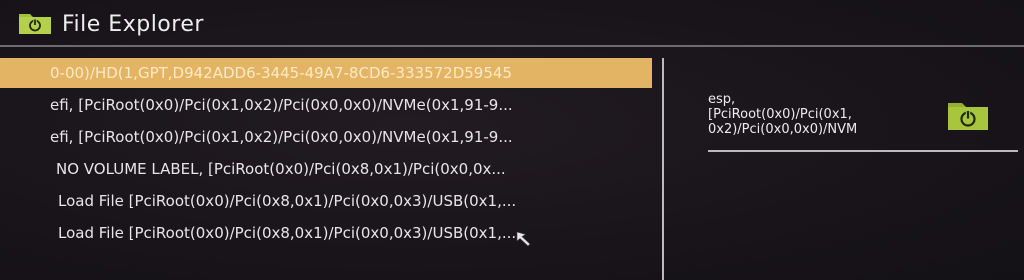  Describe the element at coordinates (133, 24) in the screenshot. I see `window-title: File Explorer` at that location.